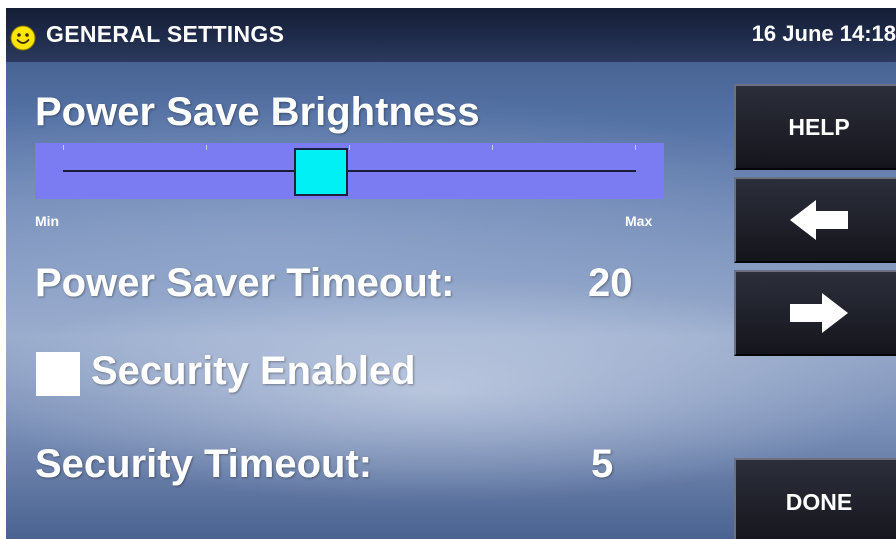 The height and width of the screenshot is (539, 896). Describe the element at coordinates (602, 464) in the screenshot. I see `security-timeout-value: 5` at that location.